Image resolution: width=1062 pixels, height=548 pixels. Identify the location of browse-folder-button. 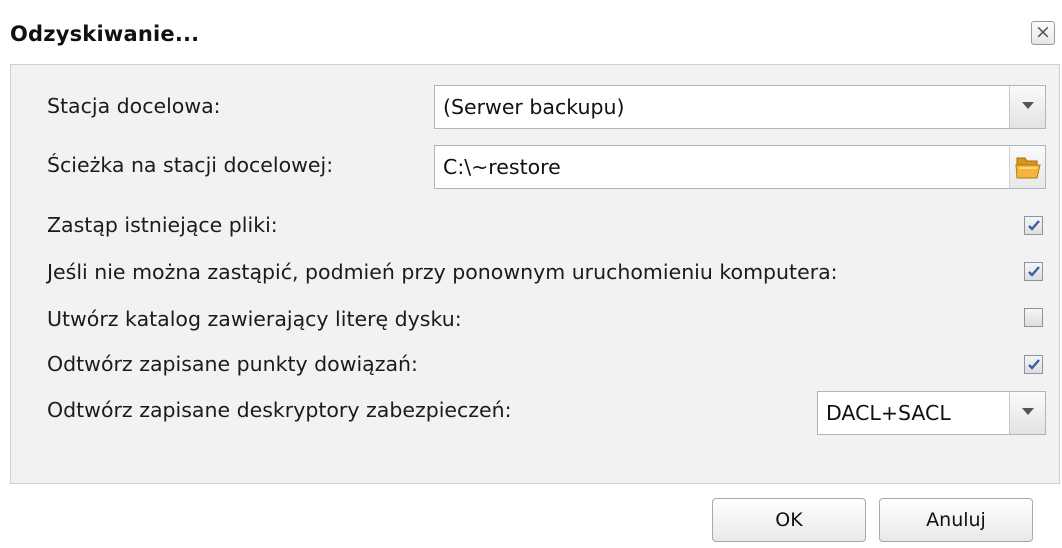
(1027, 167).